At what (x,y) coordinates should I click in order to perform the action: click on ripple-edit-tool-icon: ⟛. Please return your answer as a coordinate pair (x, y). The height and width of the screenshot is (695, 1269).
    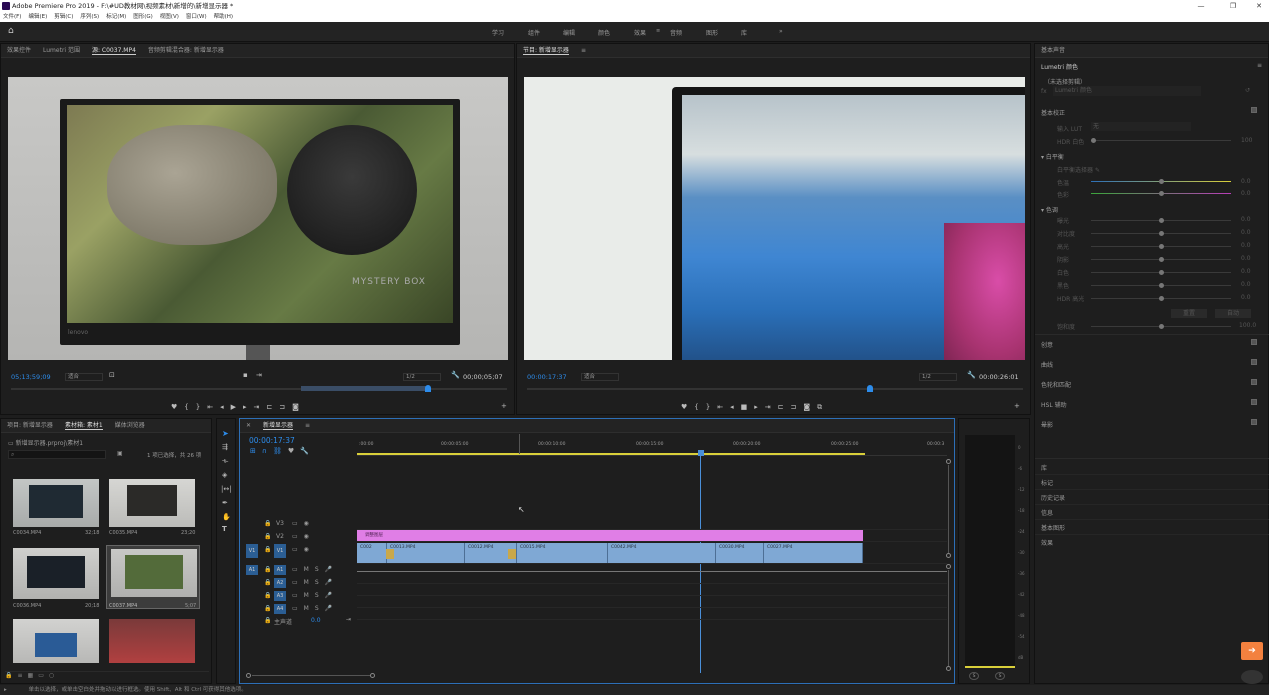
    Looking at the image, I should click on (225, 461).